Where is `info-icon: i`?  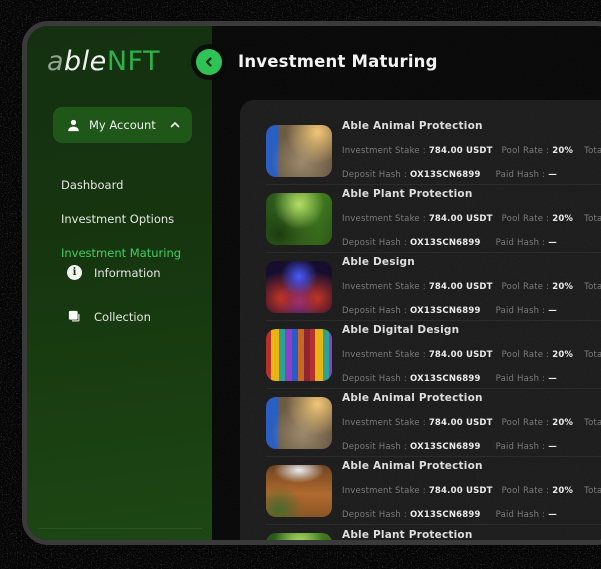
info-icon: i is located at coordinates (74, 272).